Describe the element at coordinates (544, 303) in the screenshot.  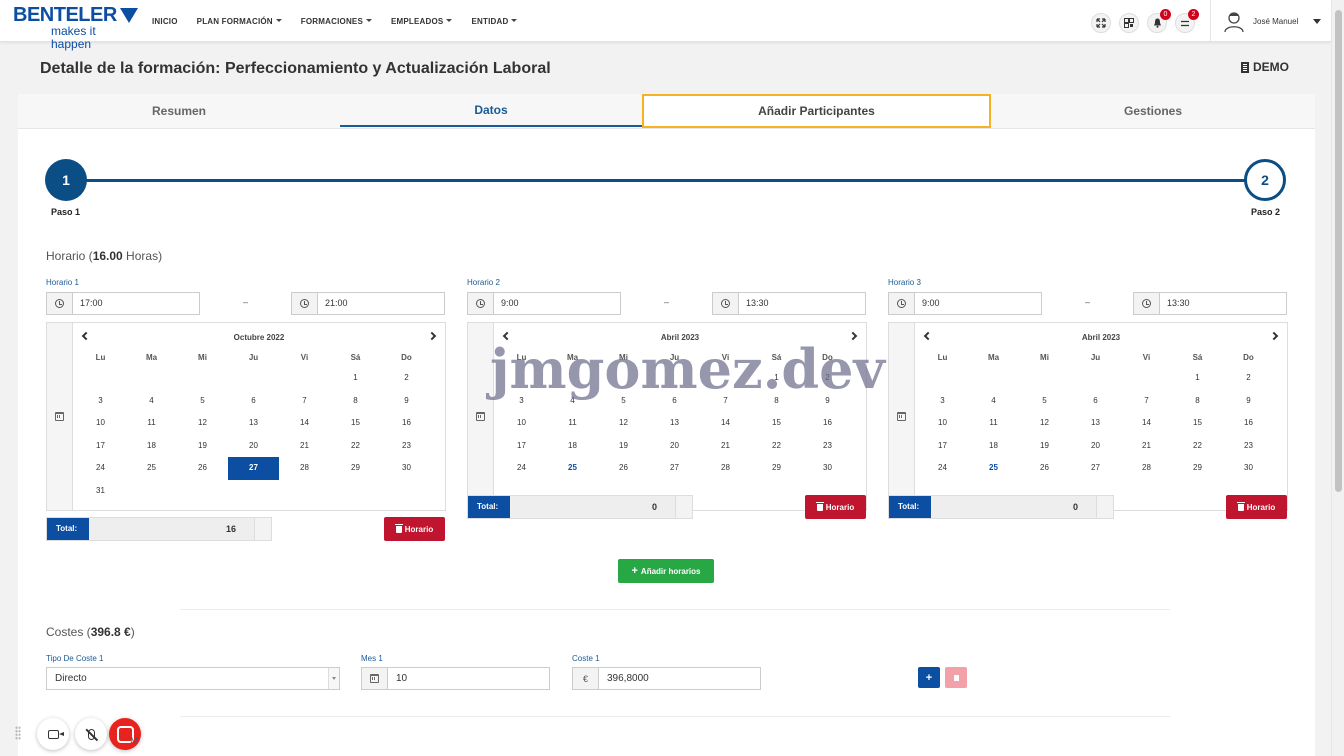
I see `horario-2-start-input: 9:00` at that location.